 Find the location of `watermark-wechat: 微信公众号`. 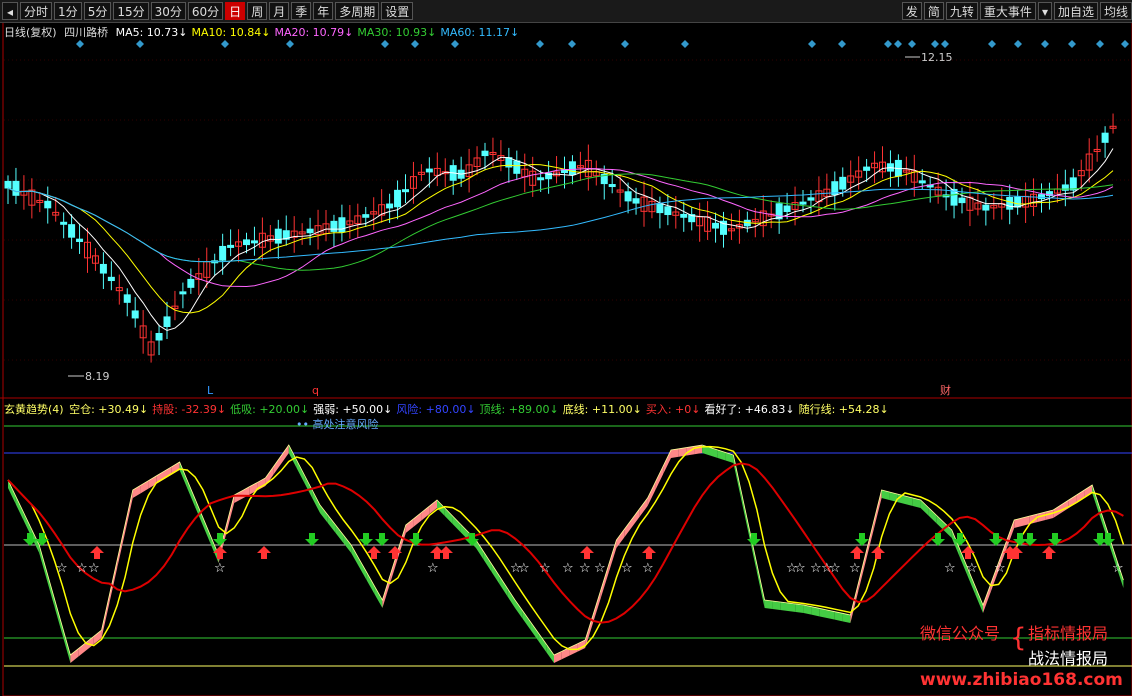

watermark-wechat: 微信公众号 is located at coordinates (960, 633).